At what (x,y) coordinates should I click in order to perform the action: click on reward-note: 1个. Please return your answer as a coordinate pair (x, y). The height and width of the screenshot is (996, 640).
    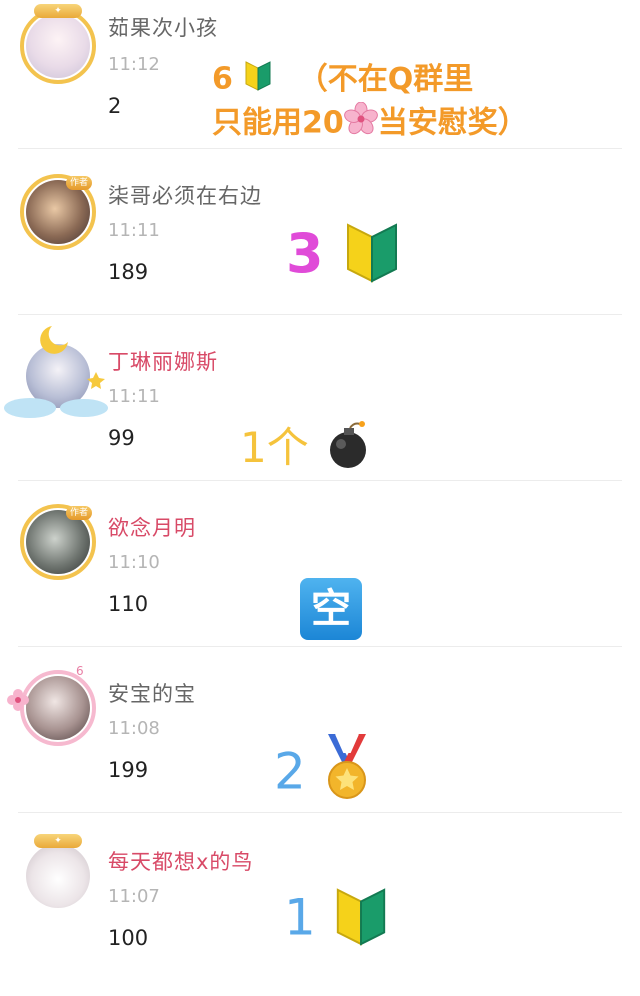
    Looking at the image, I should click on (274, 447).